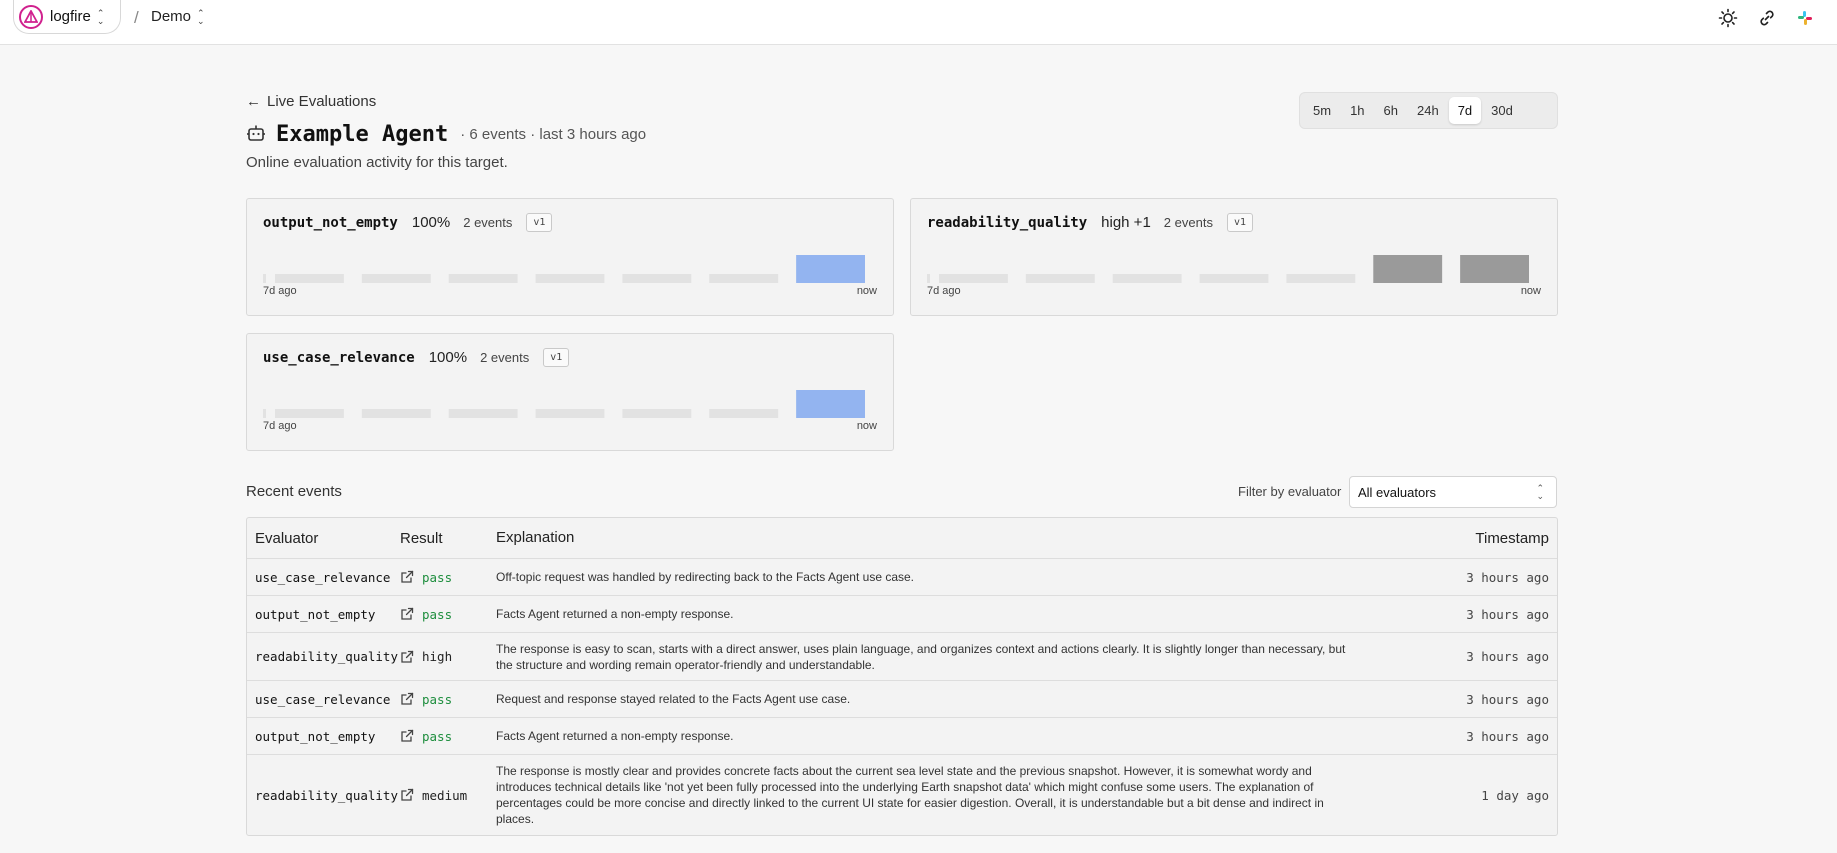 This screenshot has width=1837, height=853. I want to click on row-result: medium, so click(448, 795).